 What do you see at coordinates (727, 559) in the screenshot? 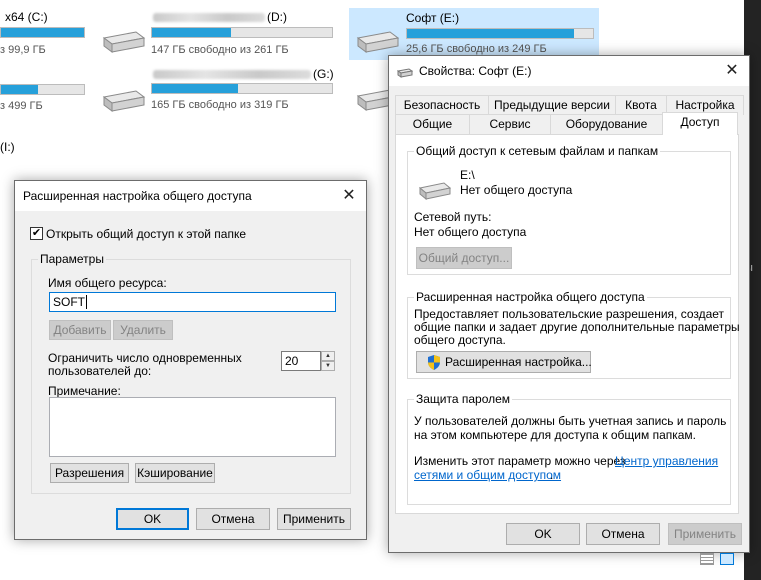
I see `tiles-view-icon` at bounding box center [727, 559].